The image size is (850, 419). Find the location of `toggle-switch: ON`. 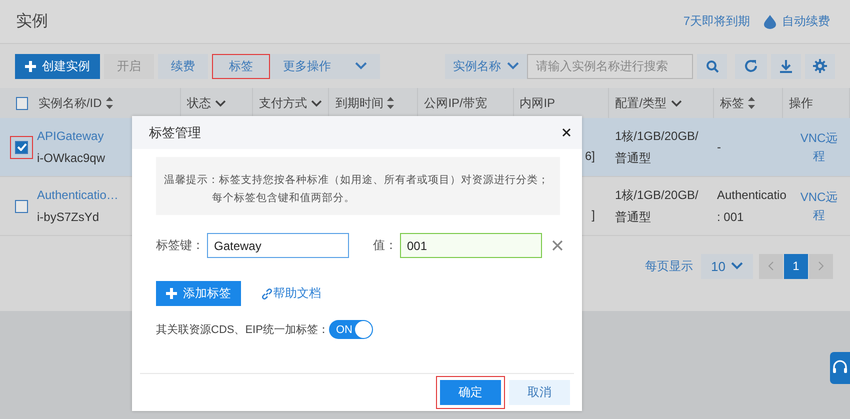

toggle-switch: ON is located at coordinates (350, 329).